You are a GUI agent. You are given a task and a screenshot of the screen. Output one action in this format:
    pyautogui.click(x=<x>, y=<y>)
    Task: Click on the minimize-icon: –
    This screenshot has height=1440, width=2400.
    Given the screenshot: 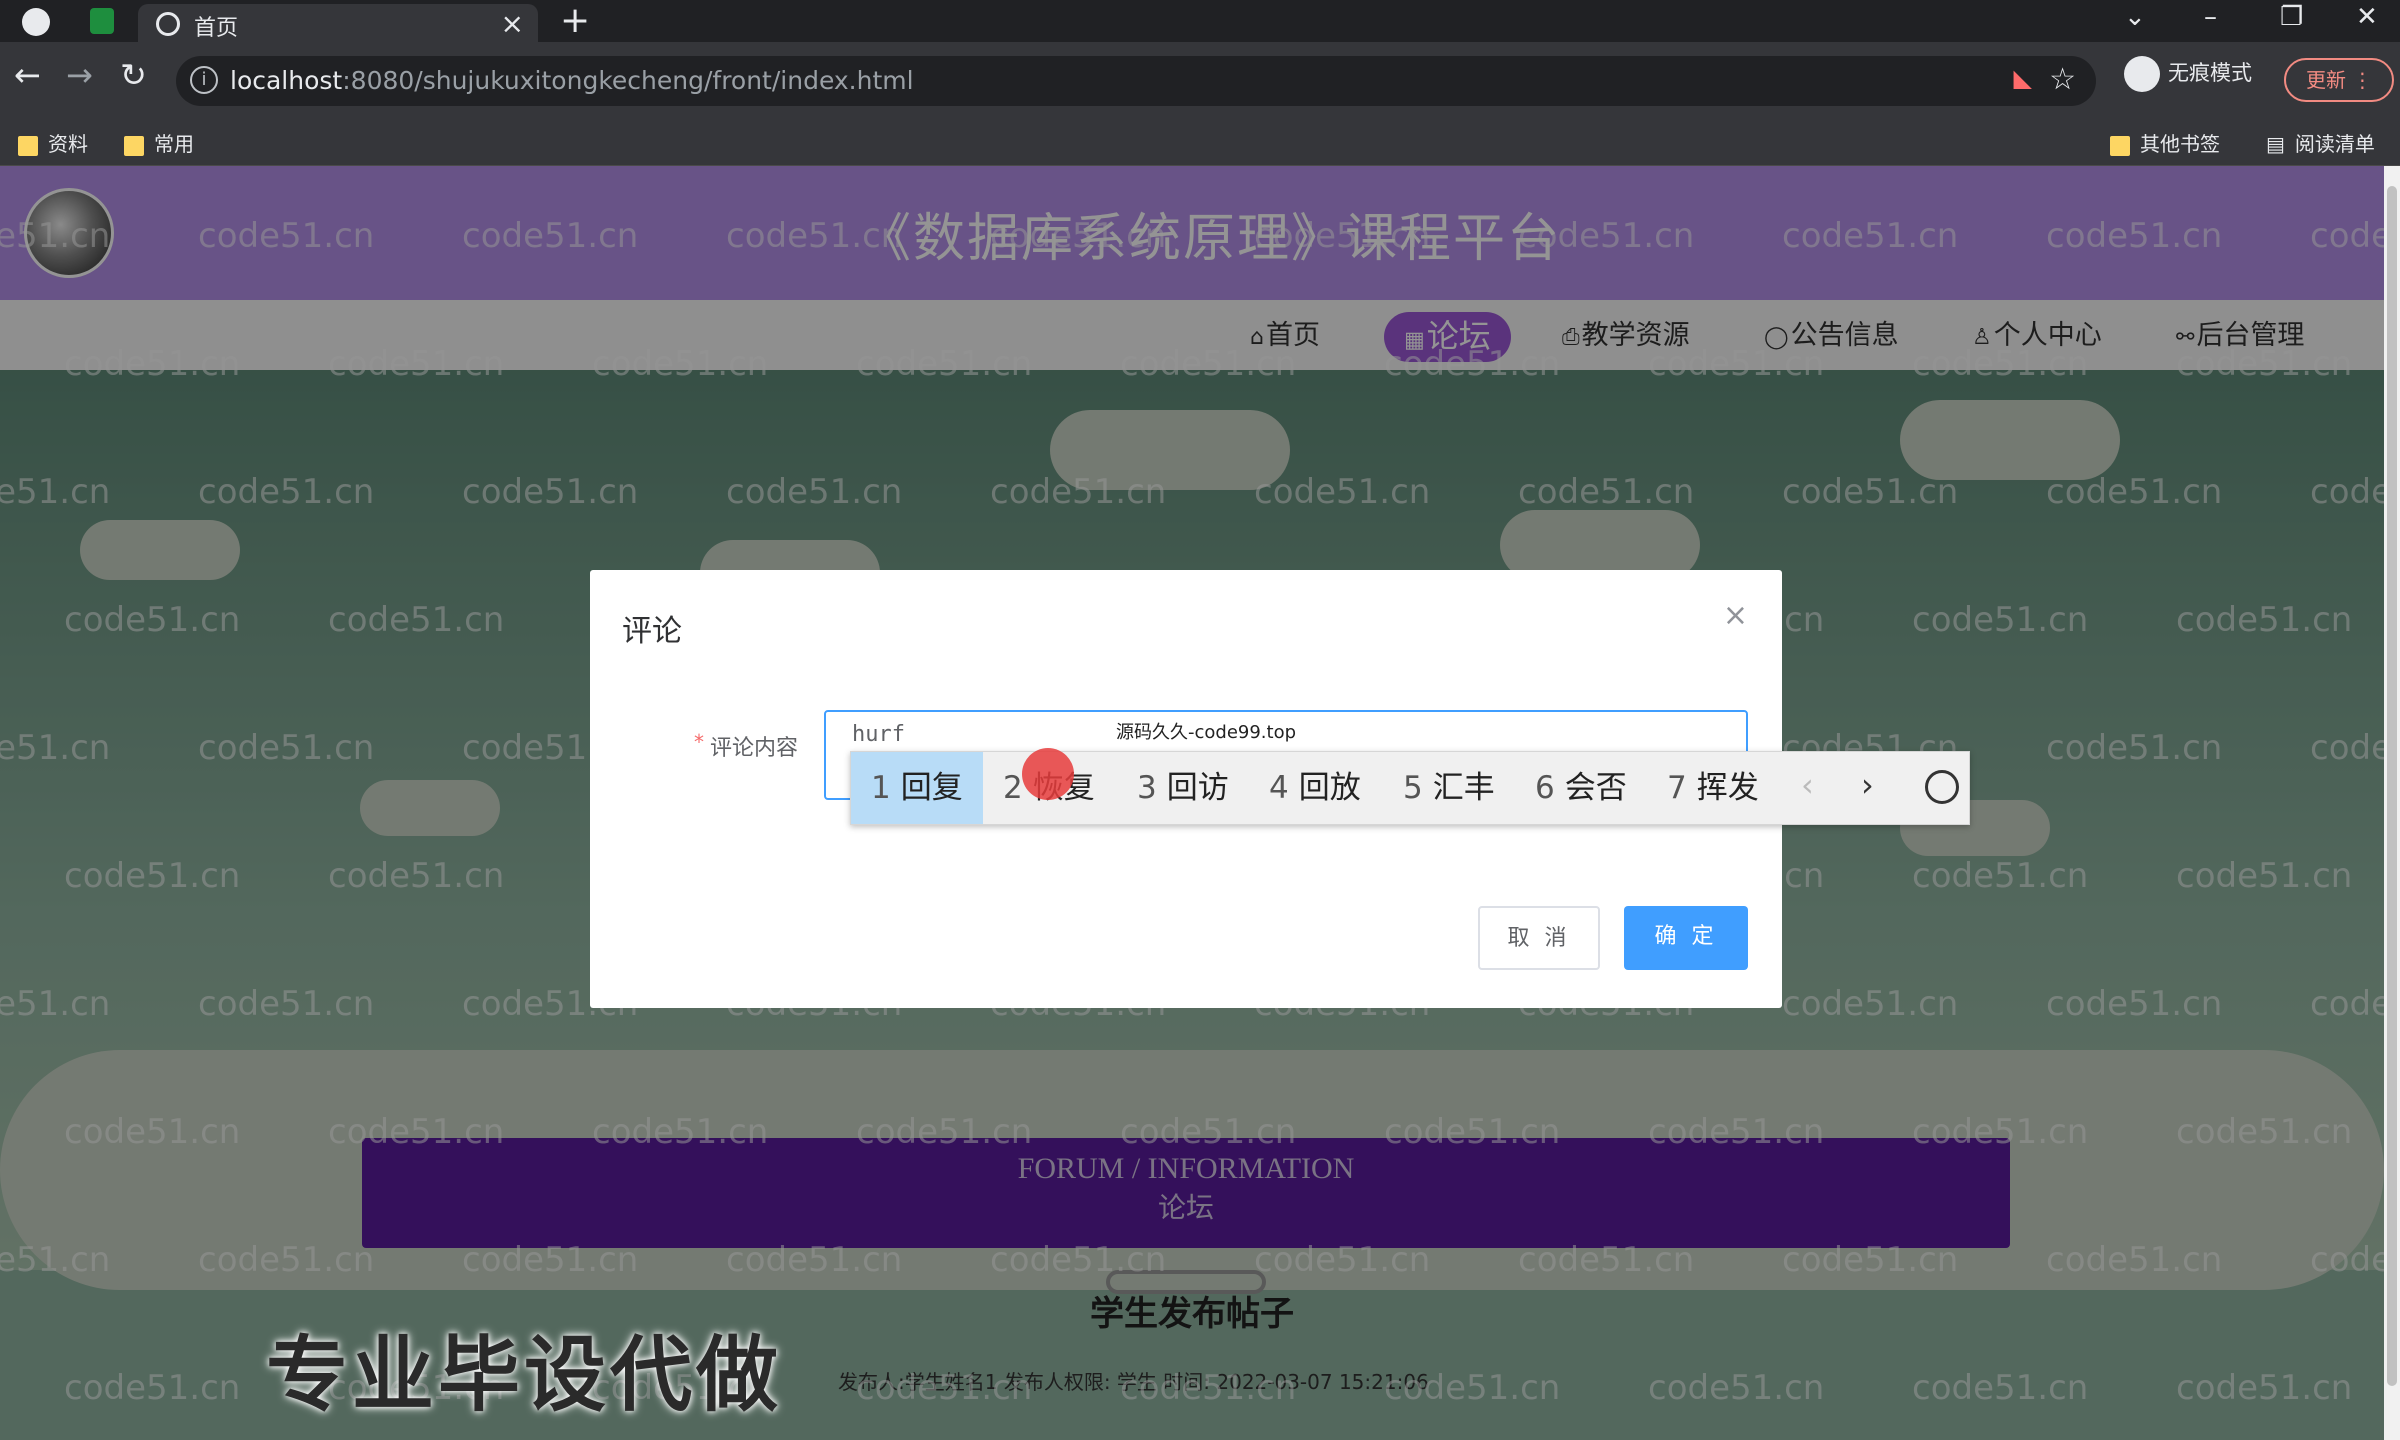 What is the action you would take?
    pyautogui.click(x=2210, y=17)
    